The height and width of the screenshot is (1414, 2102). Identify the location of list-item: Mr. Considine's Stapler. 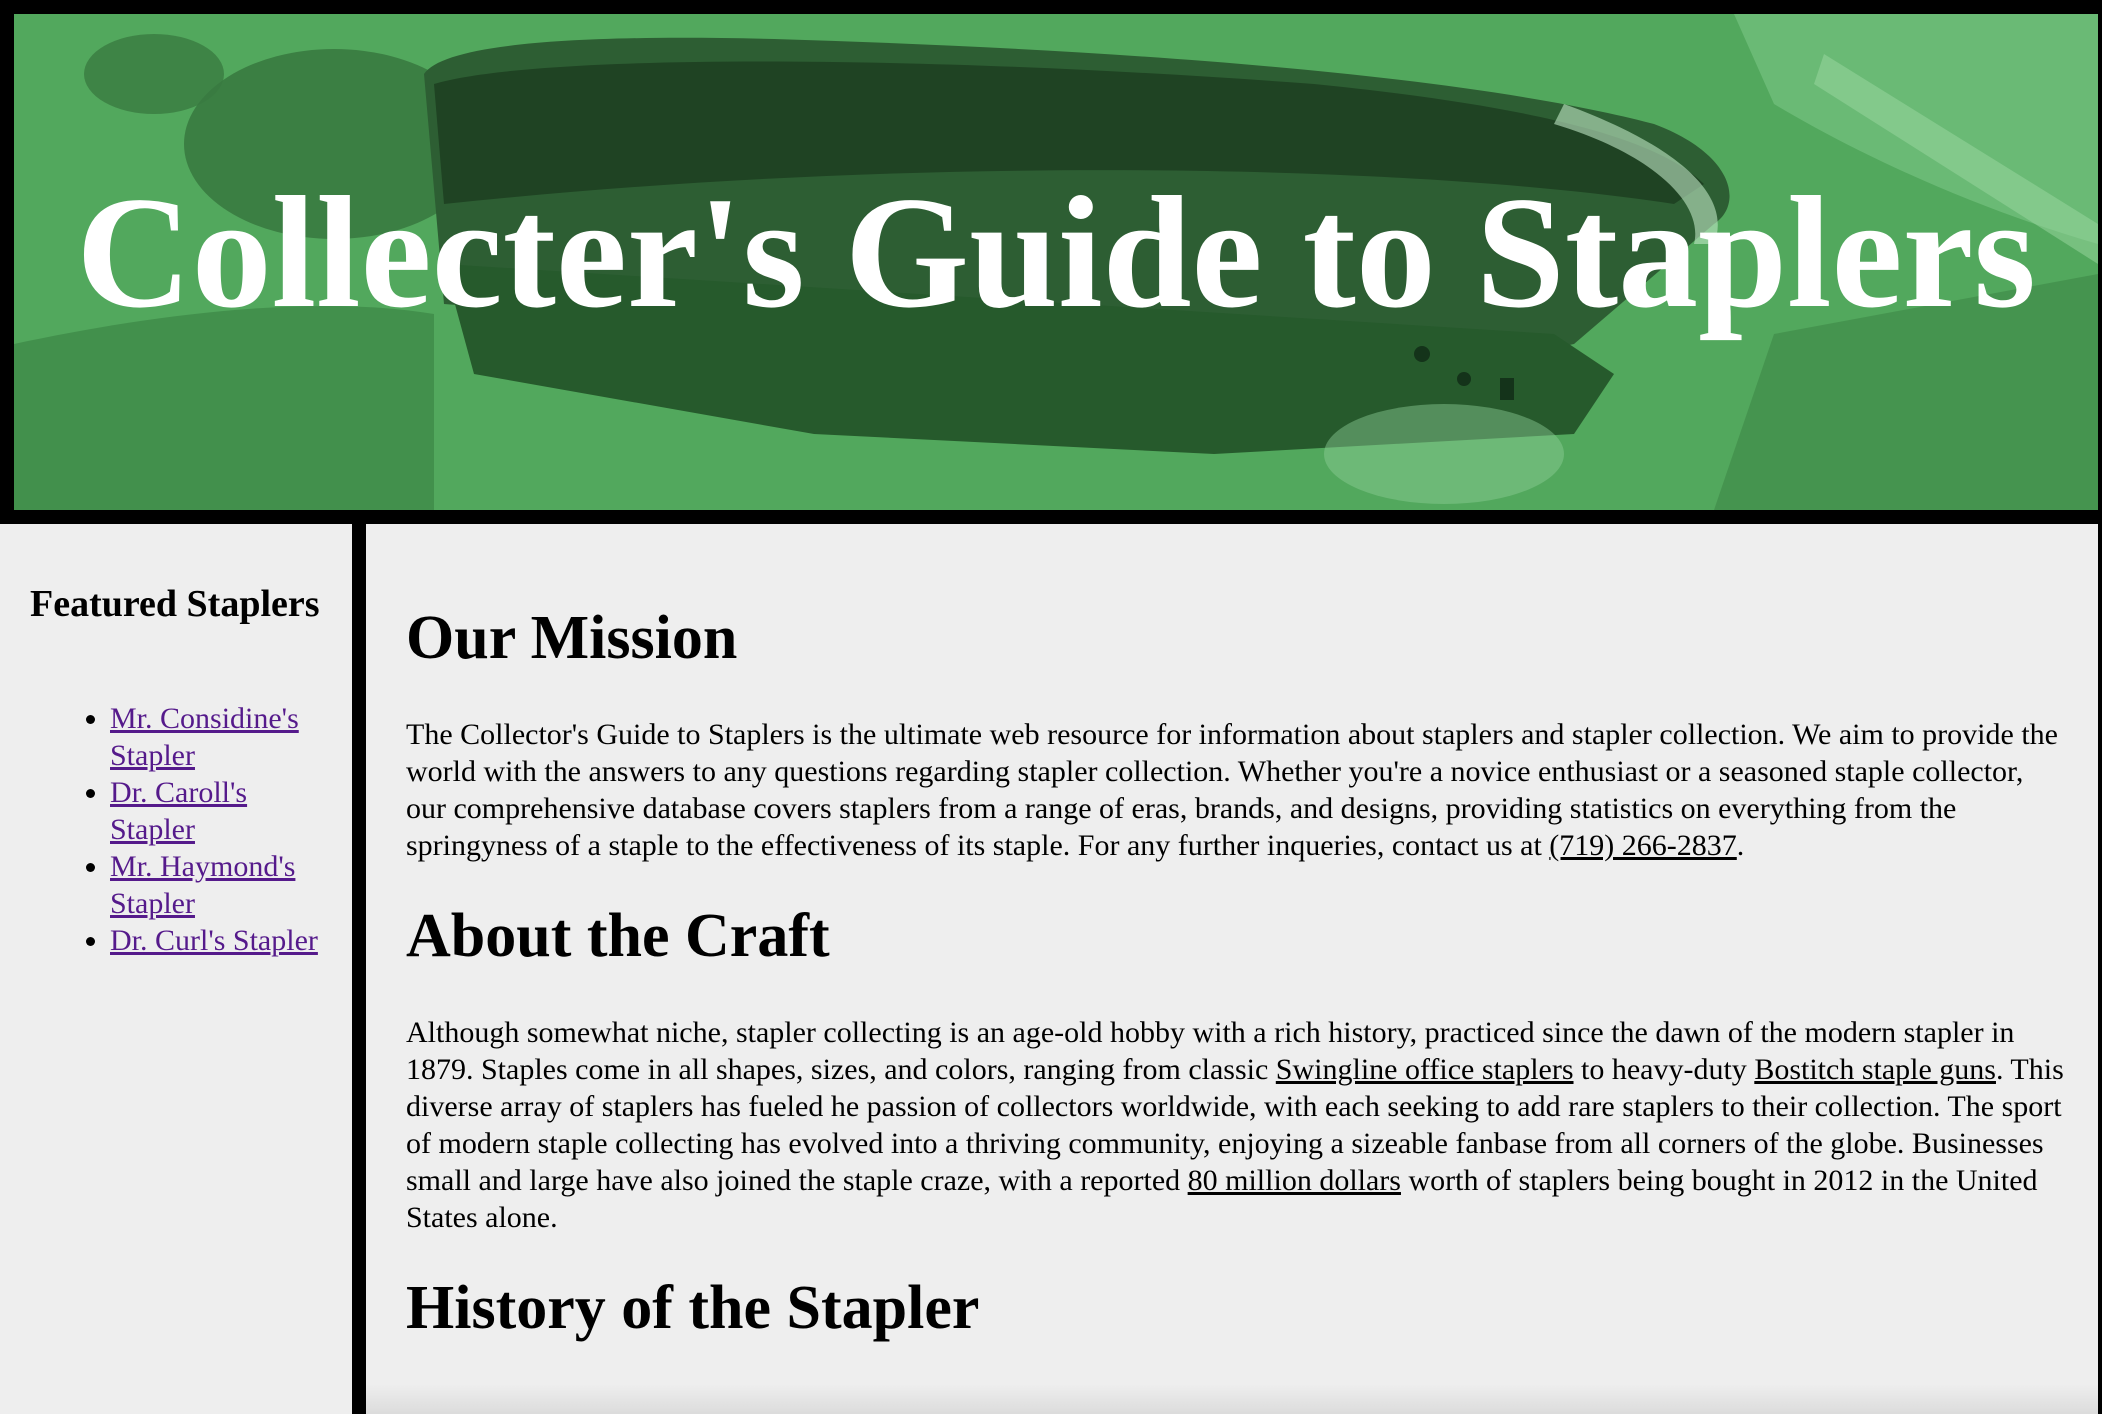
(208, 737).